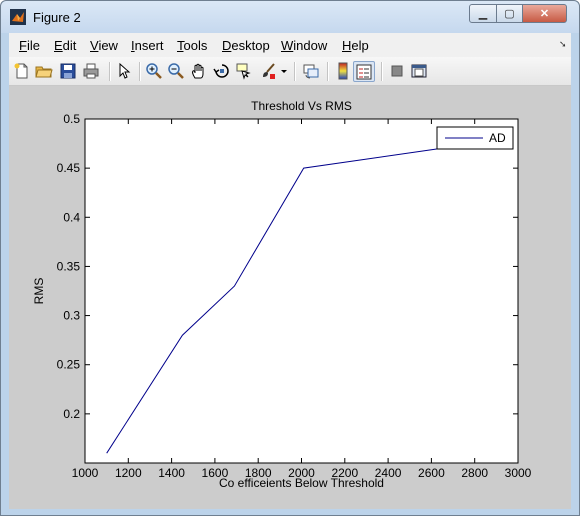 The height and width of the screenshot is (516, 580). Describe the element at coordinates (65, 45) in the screenshot. I see `menu-edit: Edit` at that location.